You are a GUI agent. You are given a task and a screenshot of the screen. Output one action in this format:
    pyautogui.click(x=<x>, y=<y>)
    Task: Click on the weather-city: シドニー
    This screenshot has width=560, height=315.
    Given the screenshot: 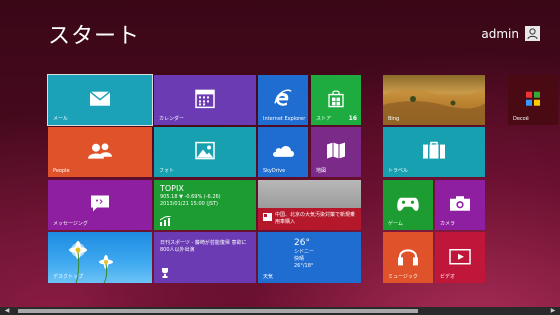 What is the action you would take?
    pyautogui.click(x=304, y=252)
    